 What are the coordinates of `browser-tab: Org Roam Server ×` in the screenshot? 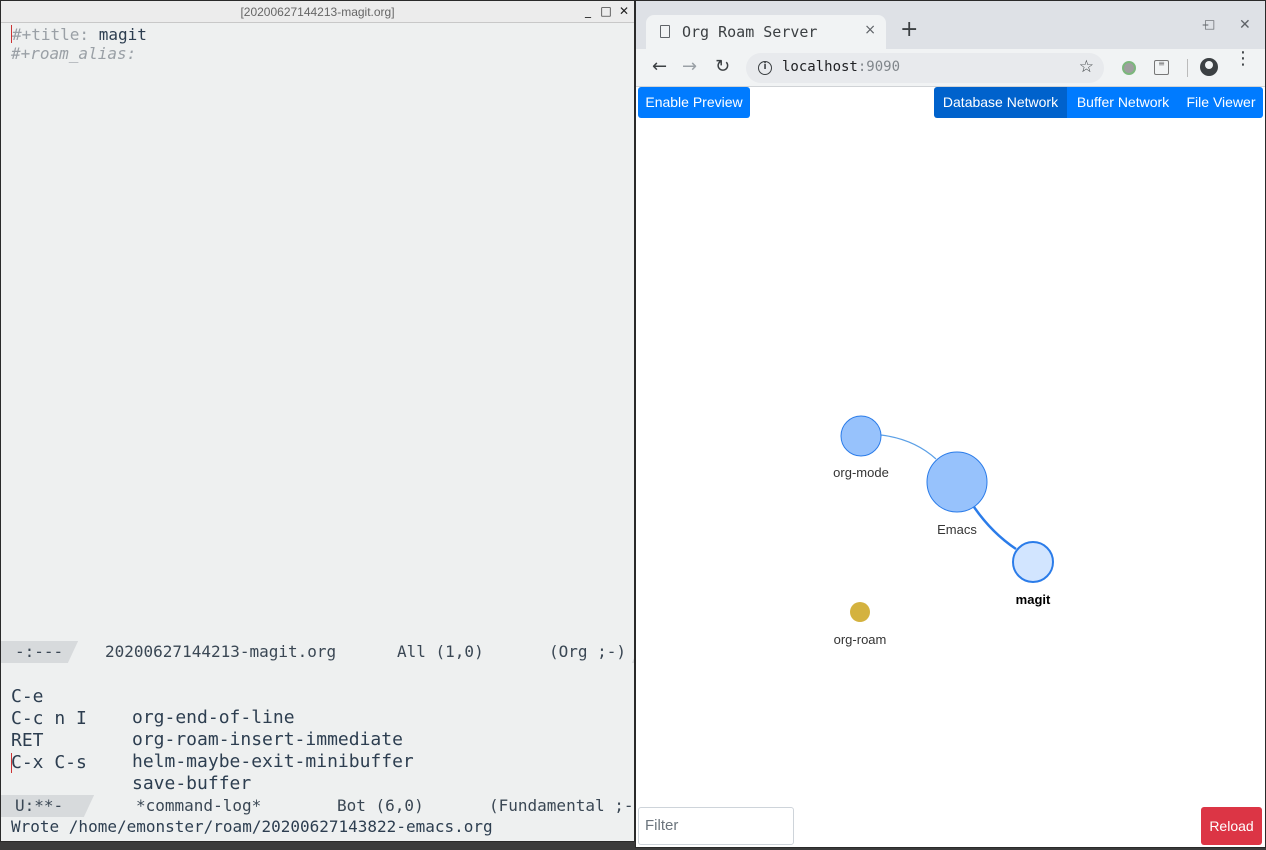 It's located at (766, 32).